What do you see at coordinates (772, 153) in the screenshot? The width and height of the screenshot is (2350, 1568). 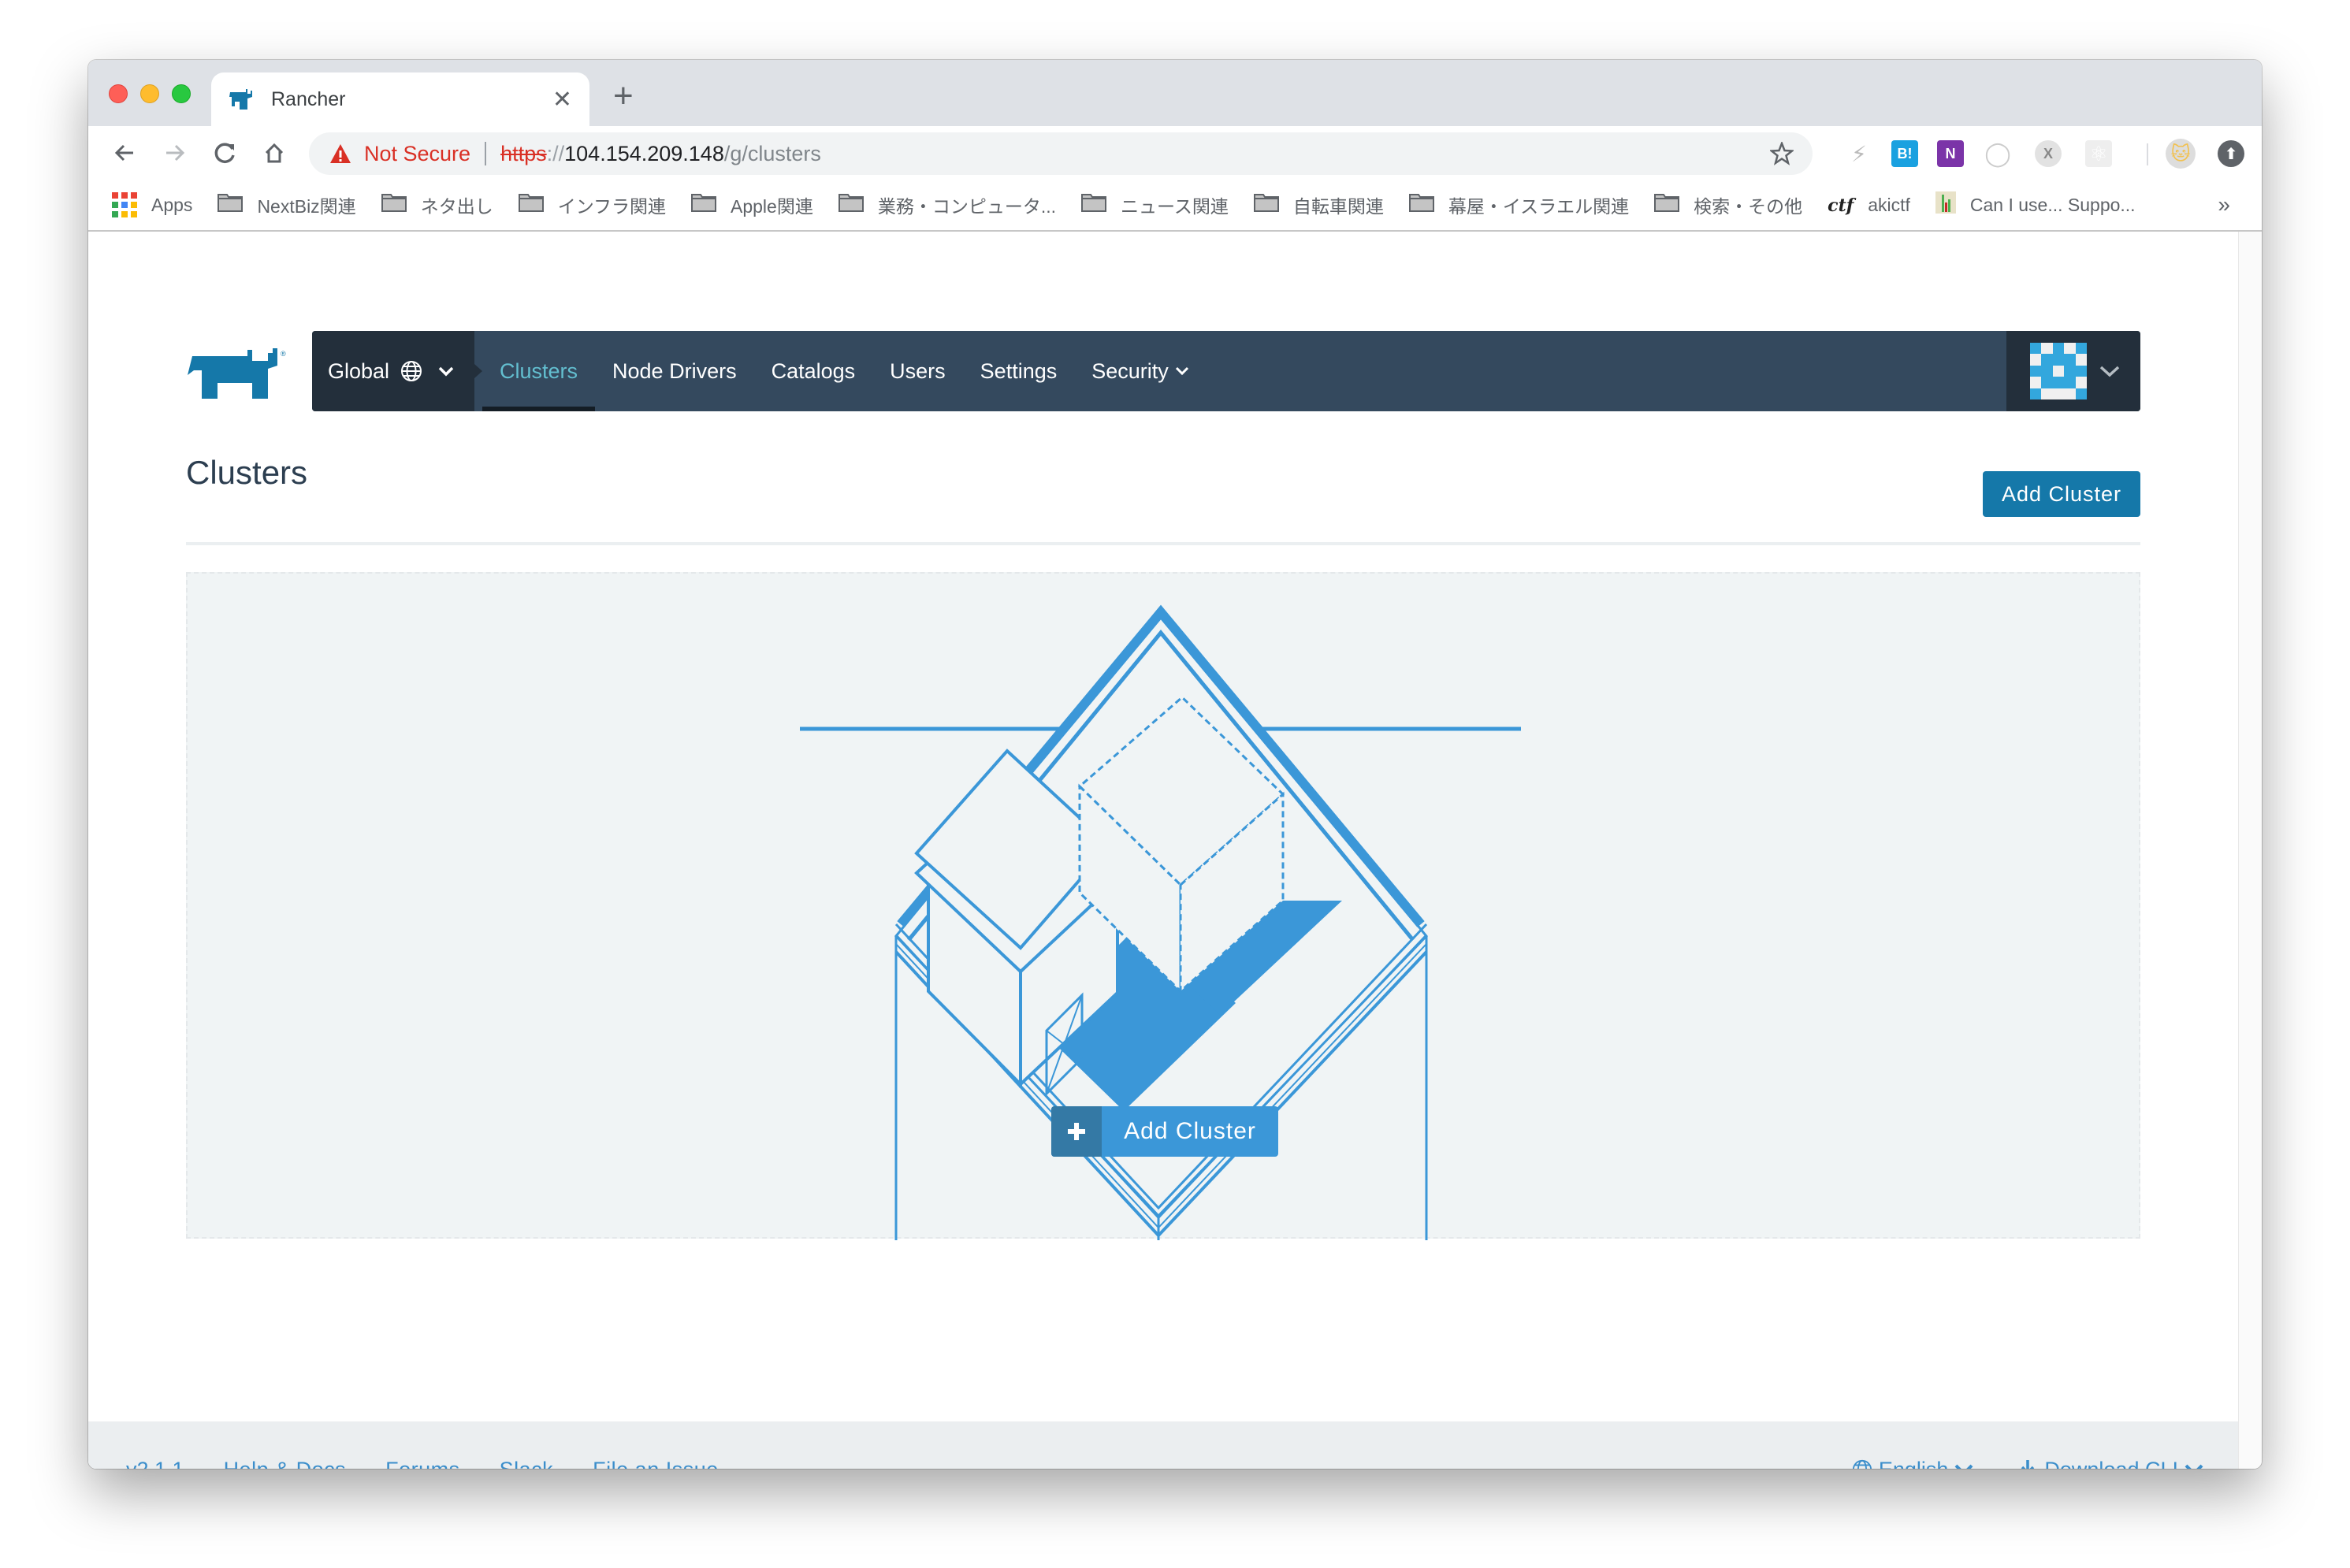 I see `url-path: /g/clusters` at bounding box center [772, 153].